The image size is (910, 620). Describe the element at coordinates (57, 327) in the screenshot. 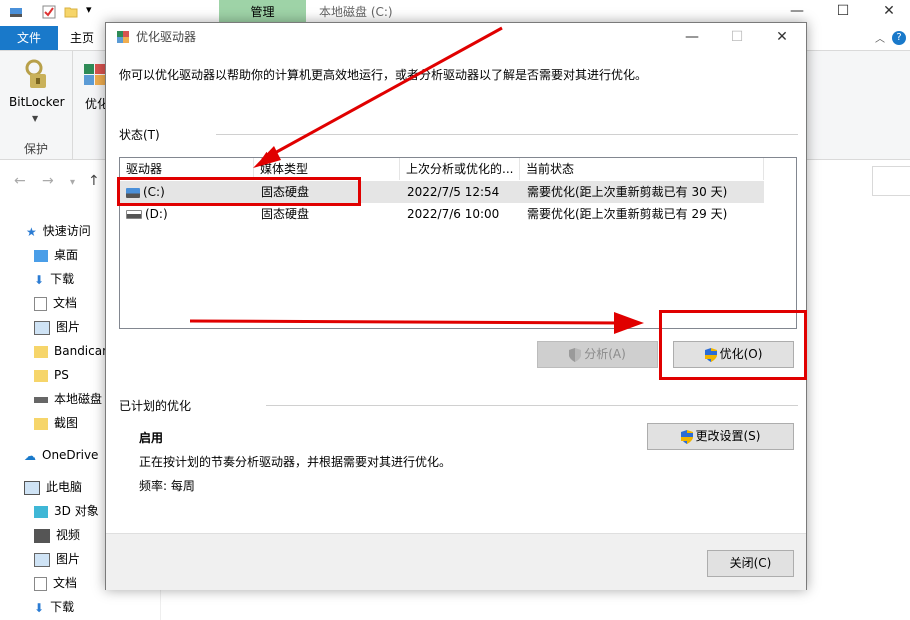

I see `nav-item-pictures: 图片` at that location.